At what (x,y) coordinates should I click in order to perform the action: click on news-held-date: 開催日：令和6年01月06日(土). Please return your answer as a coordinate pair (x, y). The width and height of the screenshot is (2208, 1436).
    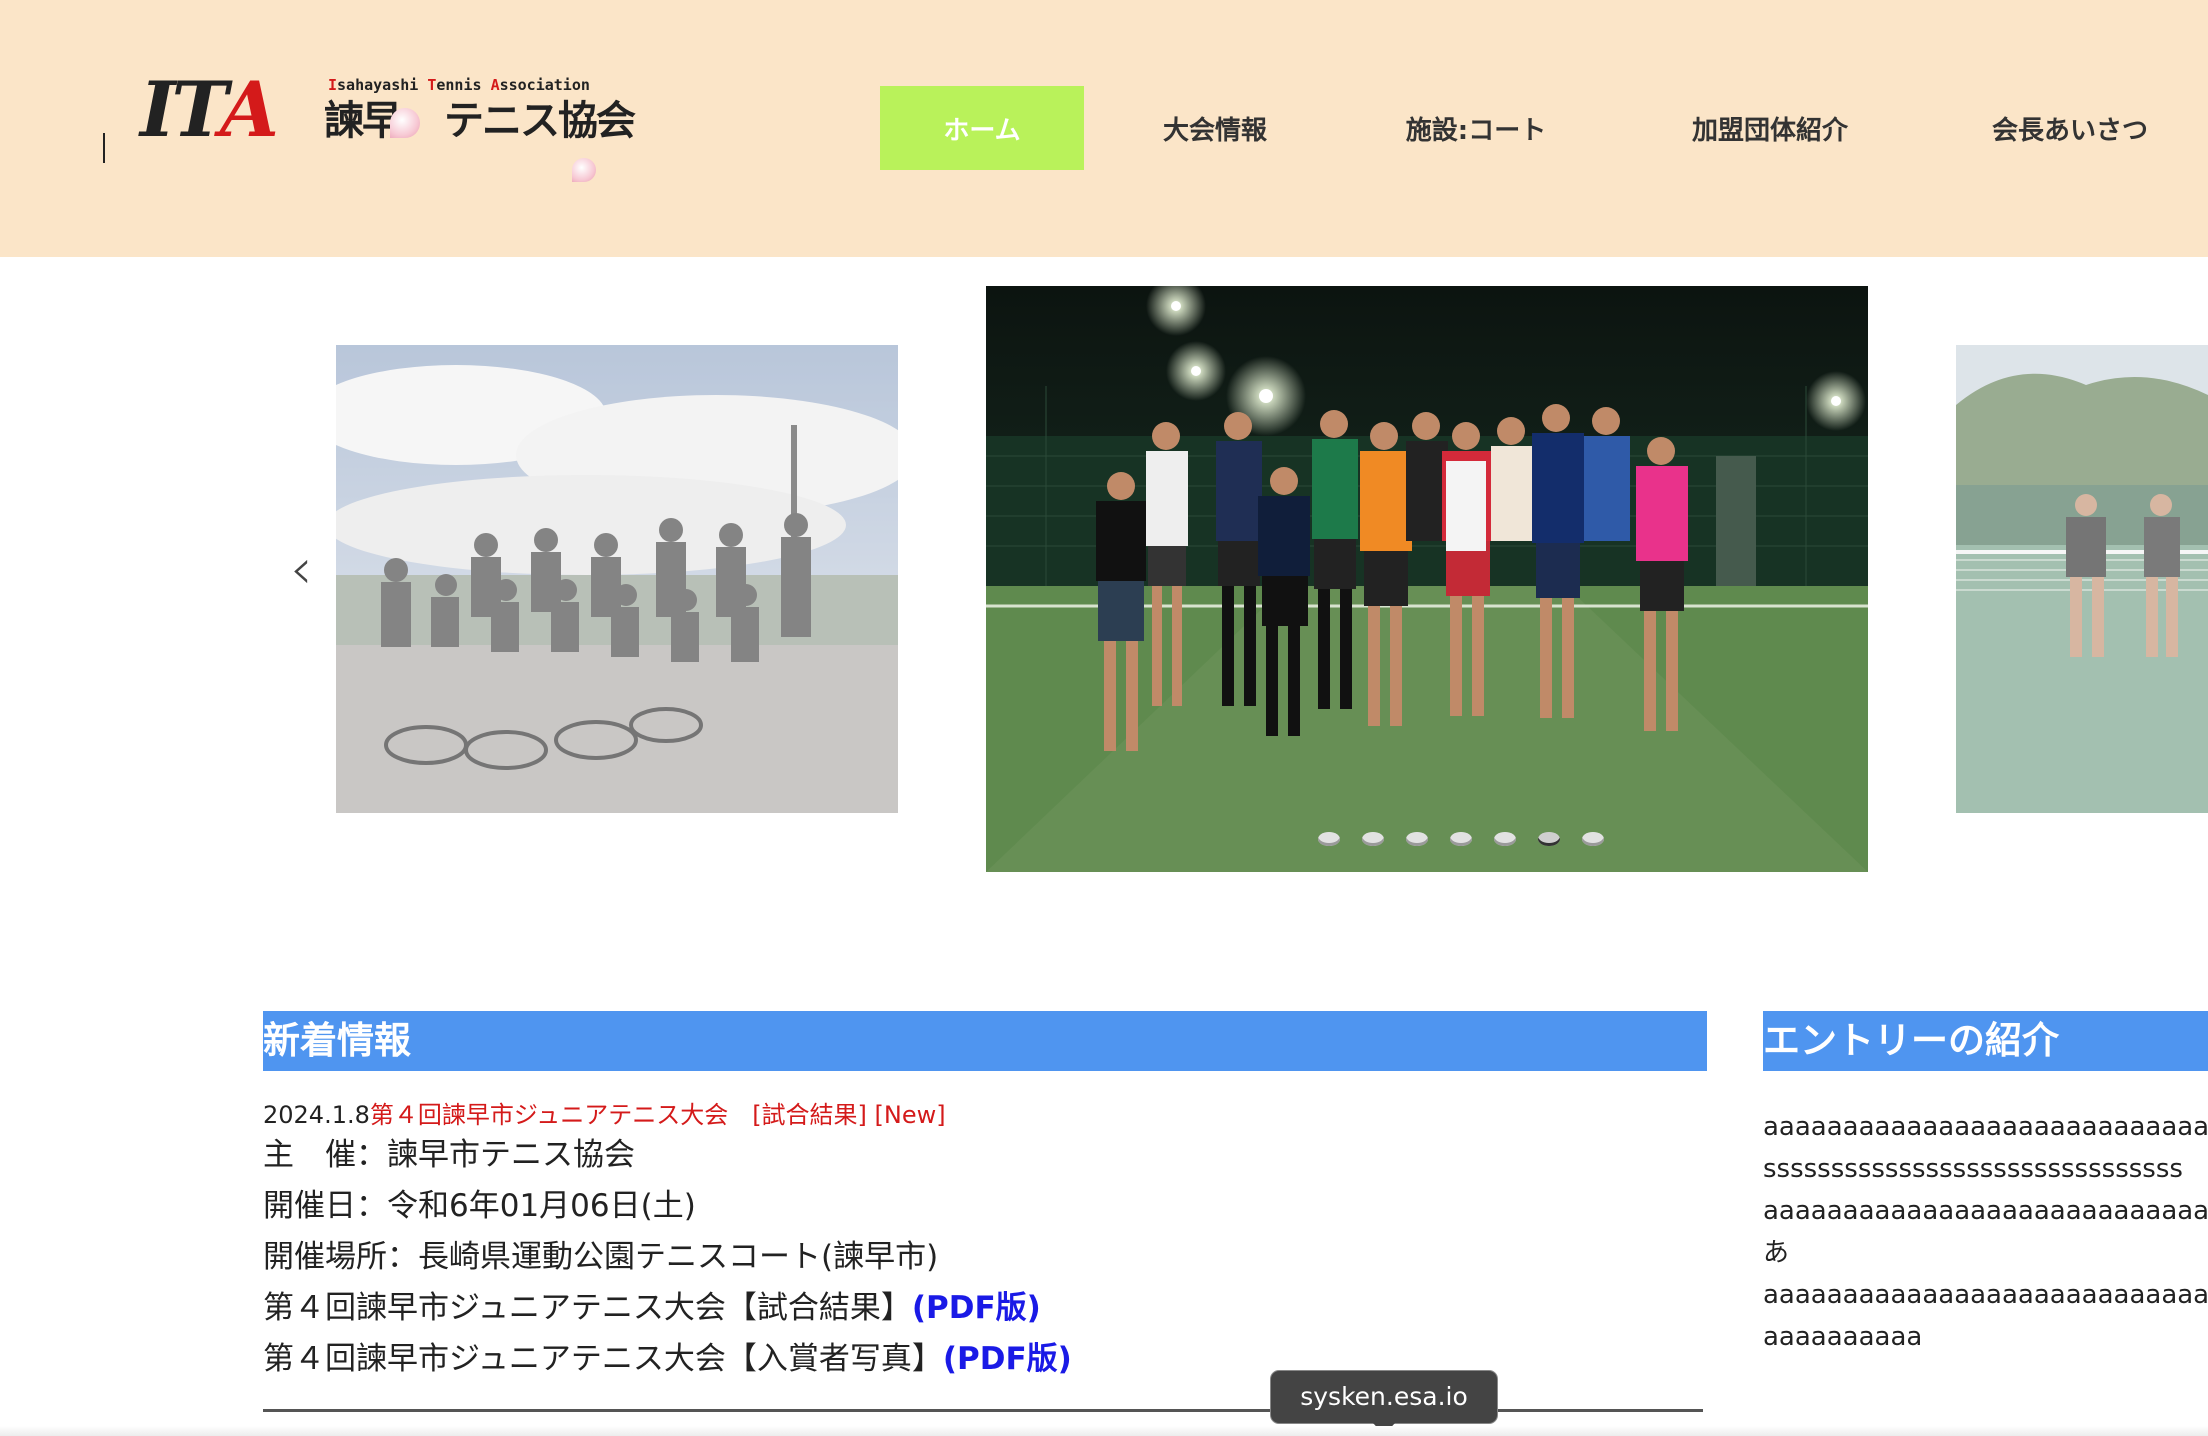
    Looking at the image, I should click on (479, 1206).